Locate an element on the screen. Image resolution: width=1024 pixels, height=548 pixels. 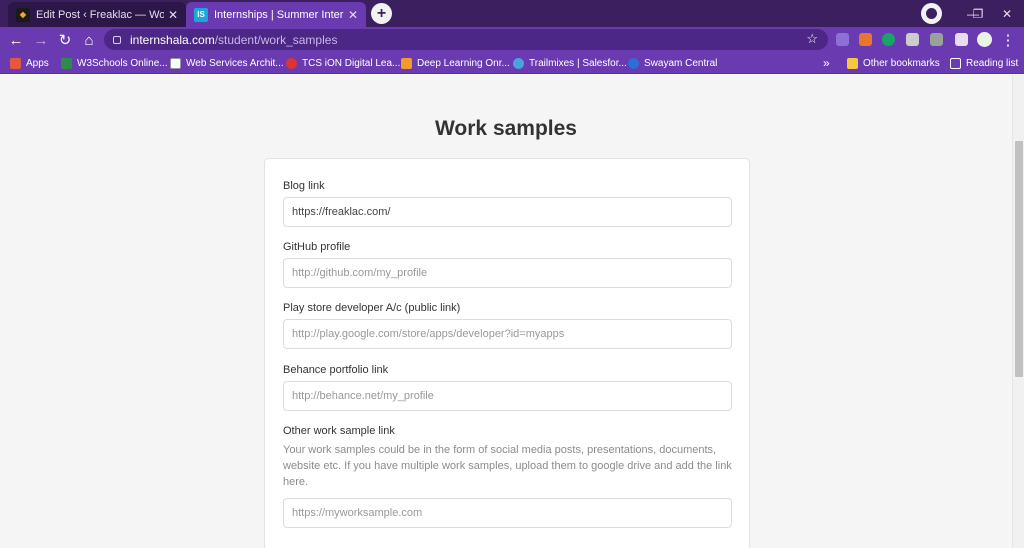
address-bar: internshala.com/student/work_samples ☆ is located at coordinates (466, 39).